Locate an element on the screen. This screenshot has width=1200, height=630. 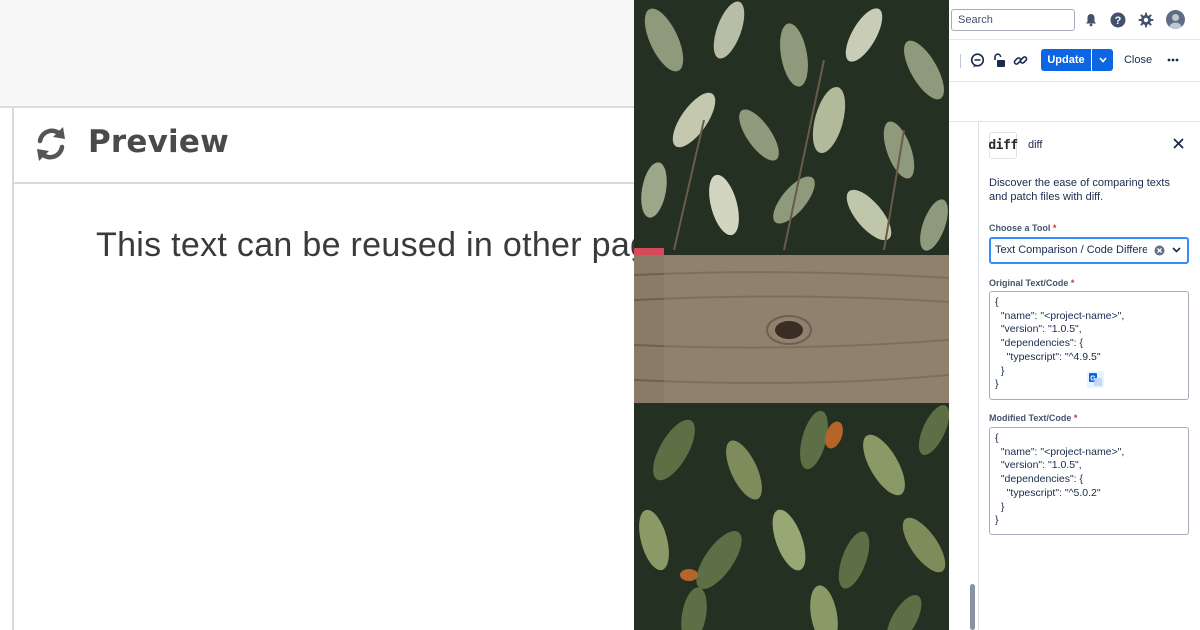
editor-header-area is located at coordinates (317, 54).